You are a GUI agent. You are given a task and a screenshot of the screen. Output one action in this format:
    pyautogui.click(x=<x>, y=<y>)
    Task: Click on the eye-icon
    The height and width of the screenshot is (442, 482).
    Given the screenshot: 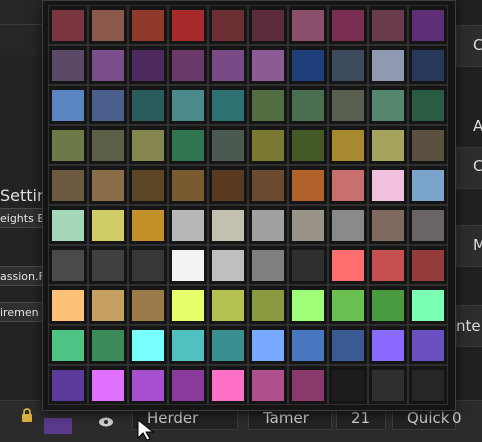 What is the action you would take?
    pyautogui.click(x=106, y=422)
    